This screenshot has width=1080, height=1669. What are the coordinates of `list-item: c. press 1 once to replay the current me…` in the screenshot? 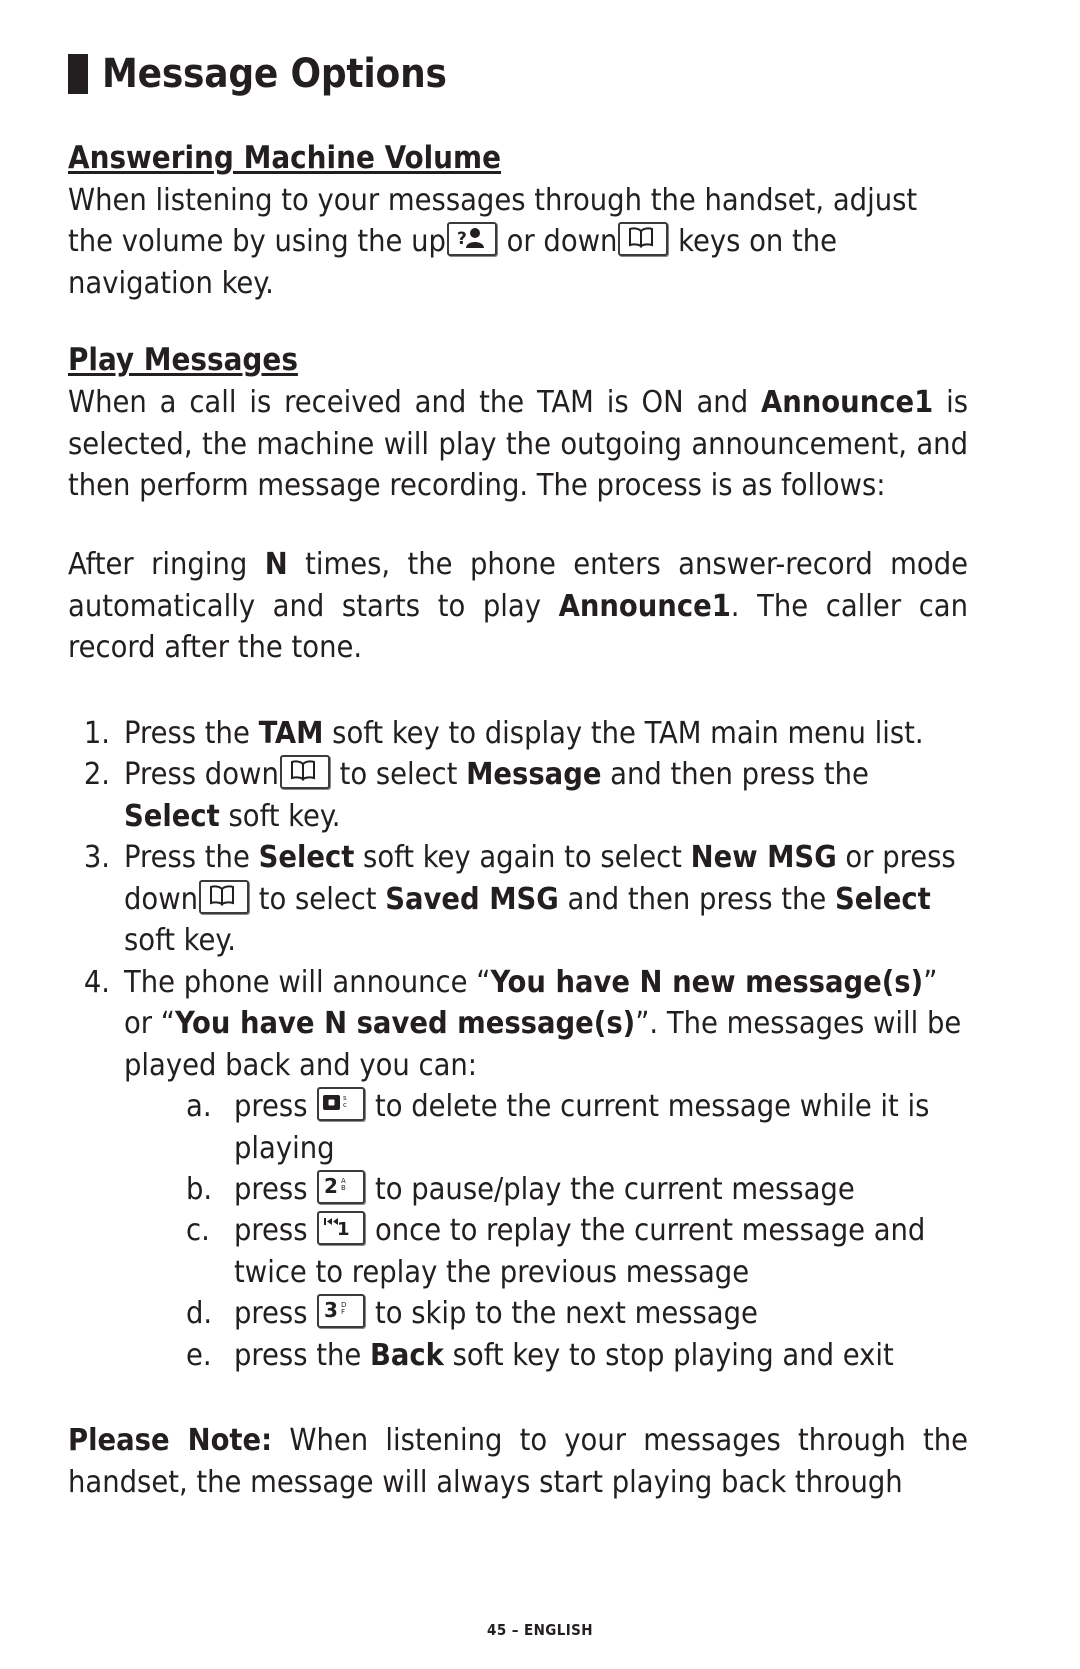 It's located at (577, 1251).